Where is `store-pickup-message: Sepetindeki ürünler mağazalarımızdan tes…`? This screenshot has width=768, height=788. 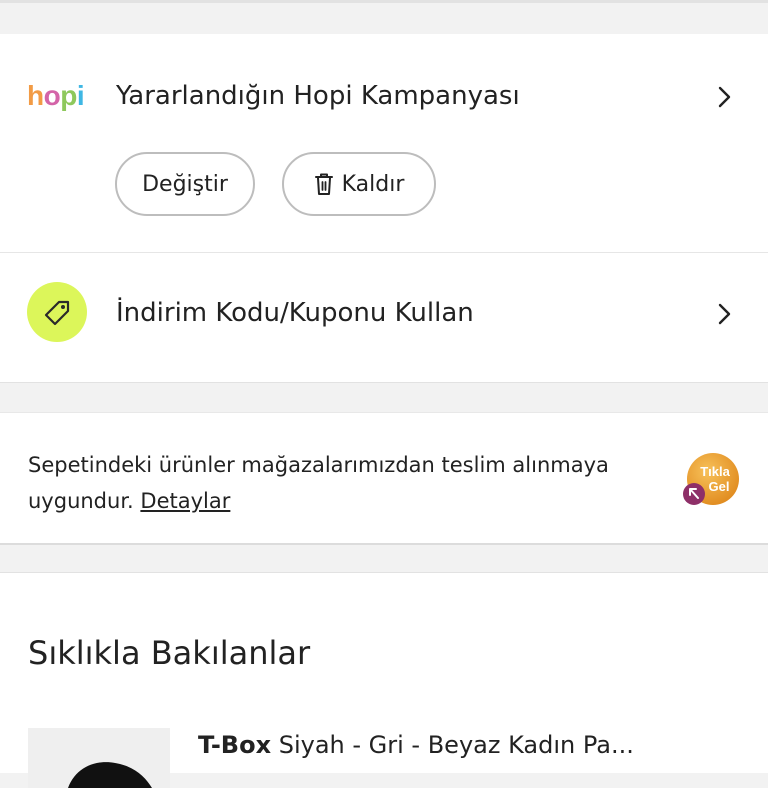
store-pickup-message: Sepetindeki ürünler mağazalarımızdan tes… is located at coordinates (318, 483).